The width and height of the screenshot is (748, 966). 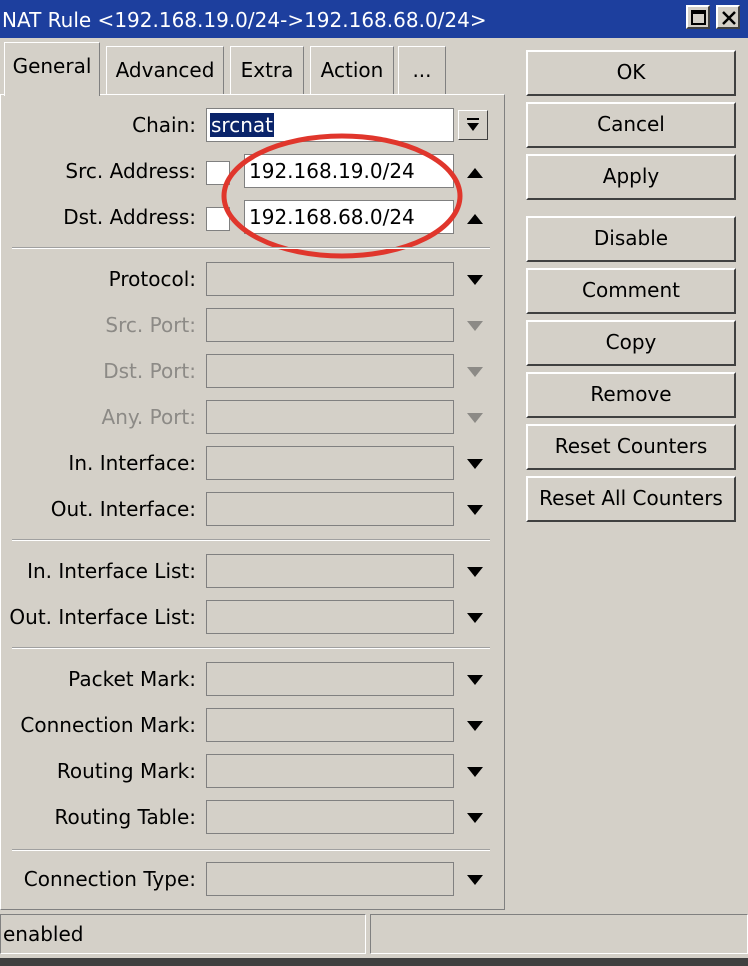 I want to click on src-port-dropdown-icon, so click(x=475, y=326).